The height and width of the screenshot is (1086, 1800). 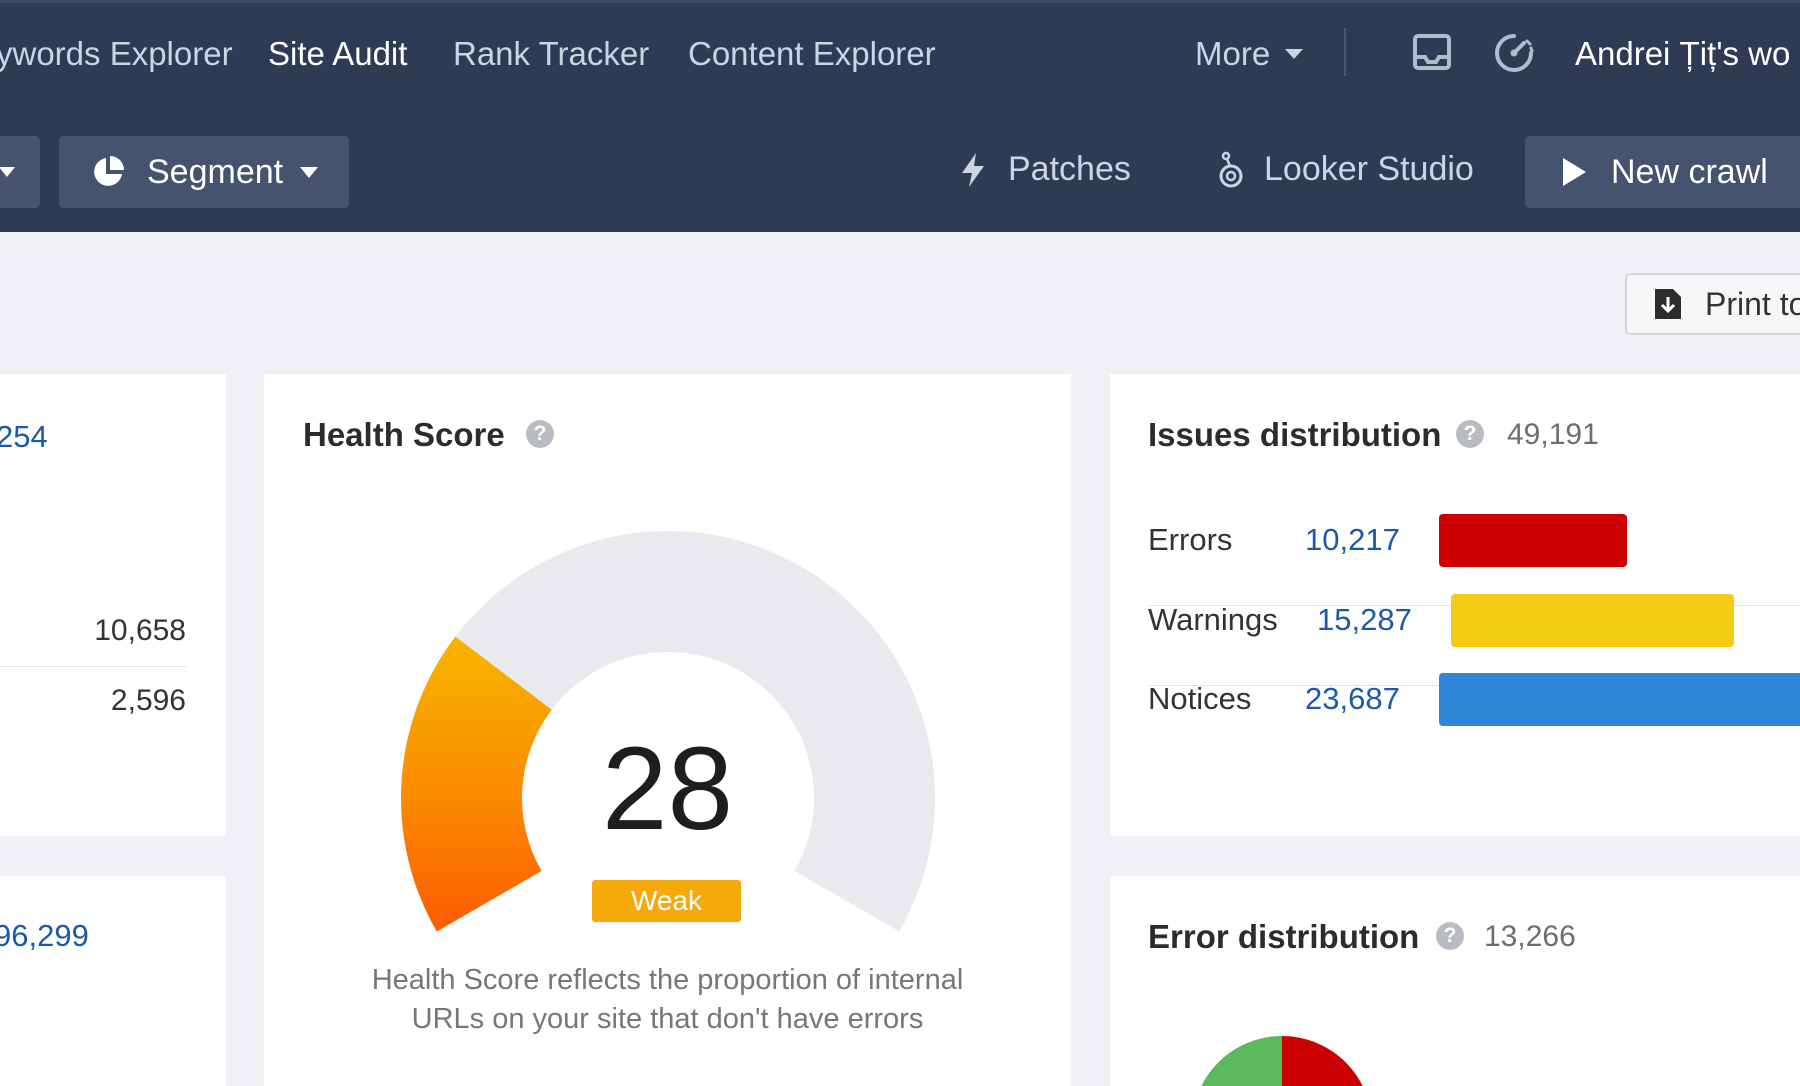 I want to click on pie-slice-red, so click(x=1322, y=1061).